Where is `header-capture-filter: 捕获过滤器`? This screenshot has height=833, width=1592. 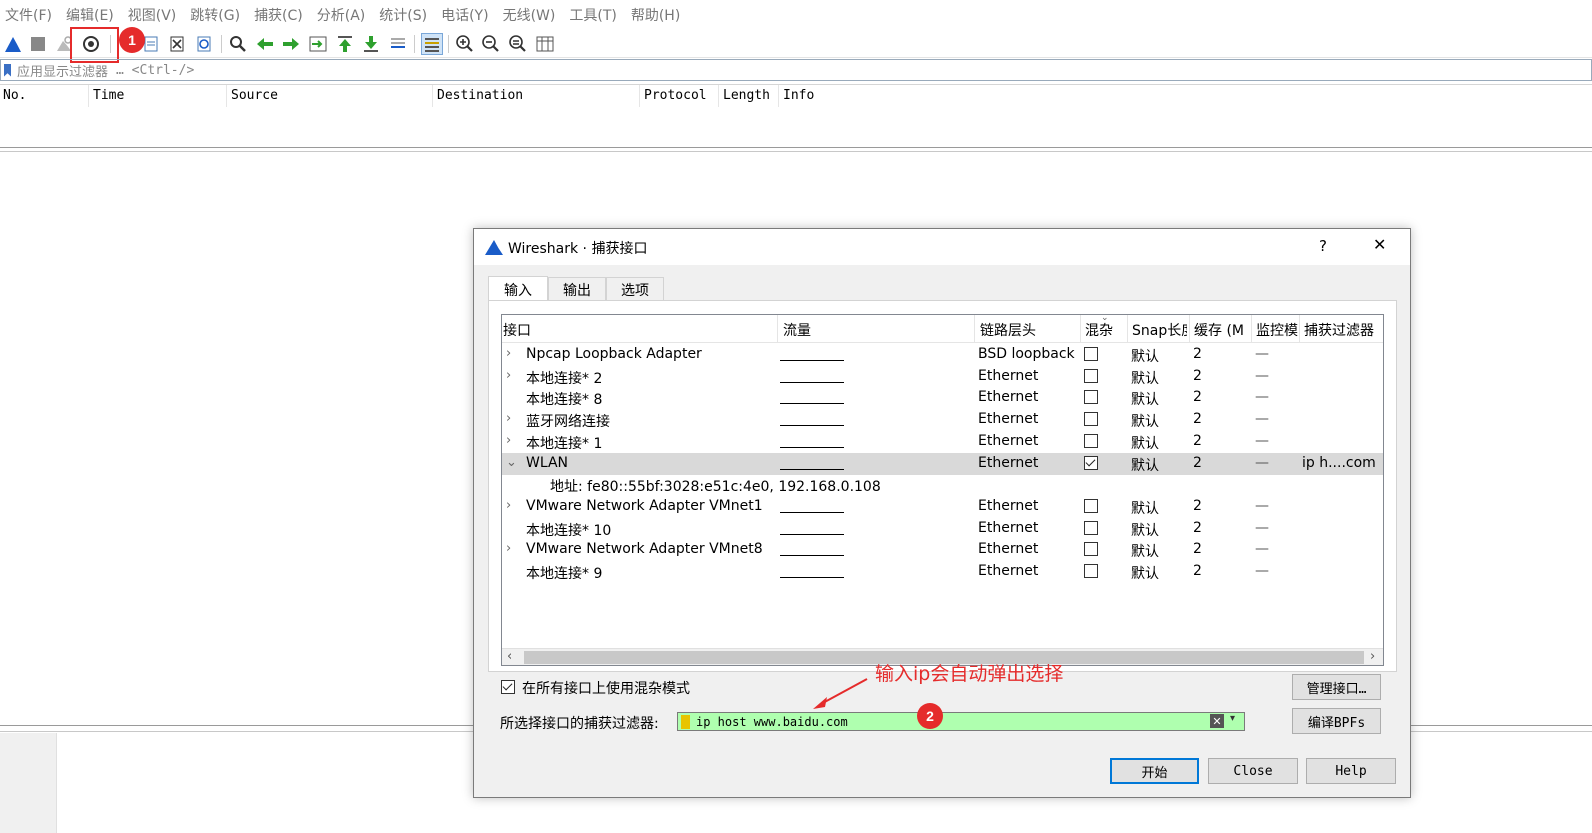 header-capture-filter: 捕获过滤器 is located at coordinates (1343, 330).